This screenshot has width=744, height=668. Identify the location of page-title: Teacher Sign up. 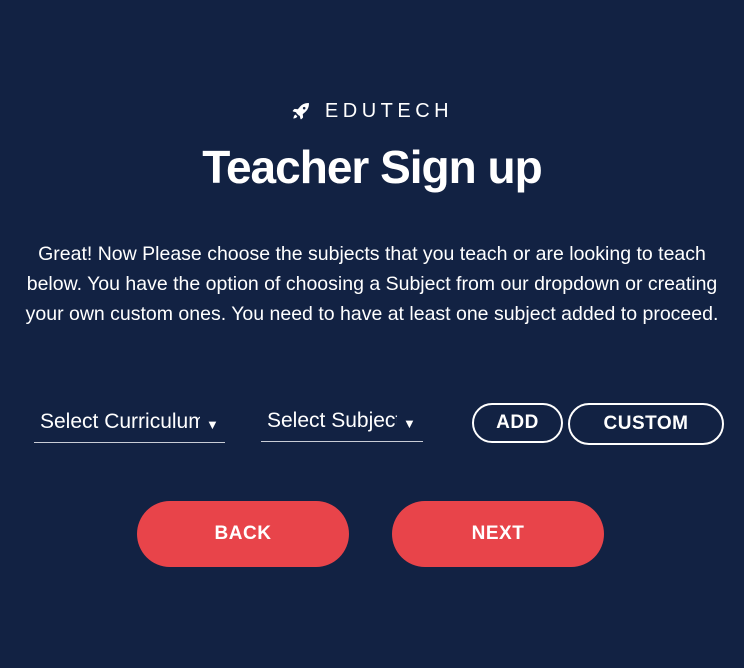
(372, 167).